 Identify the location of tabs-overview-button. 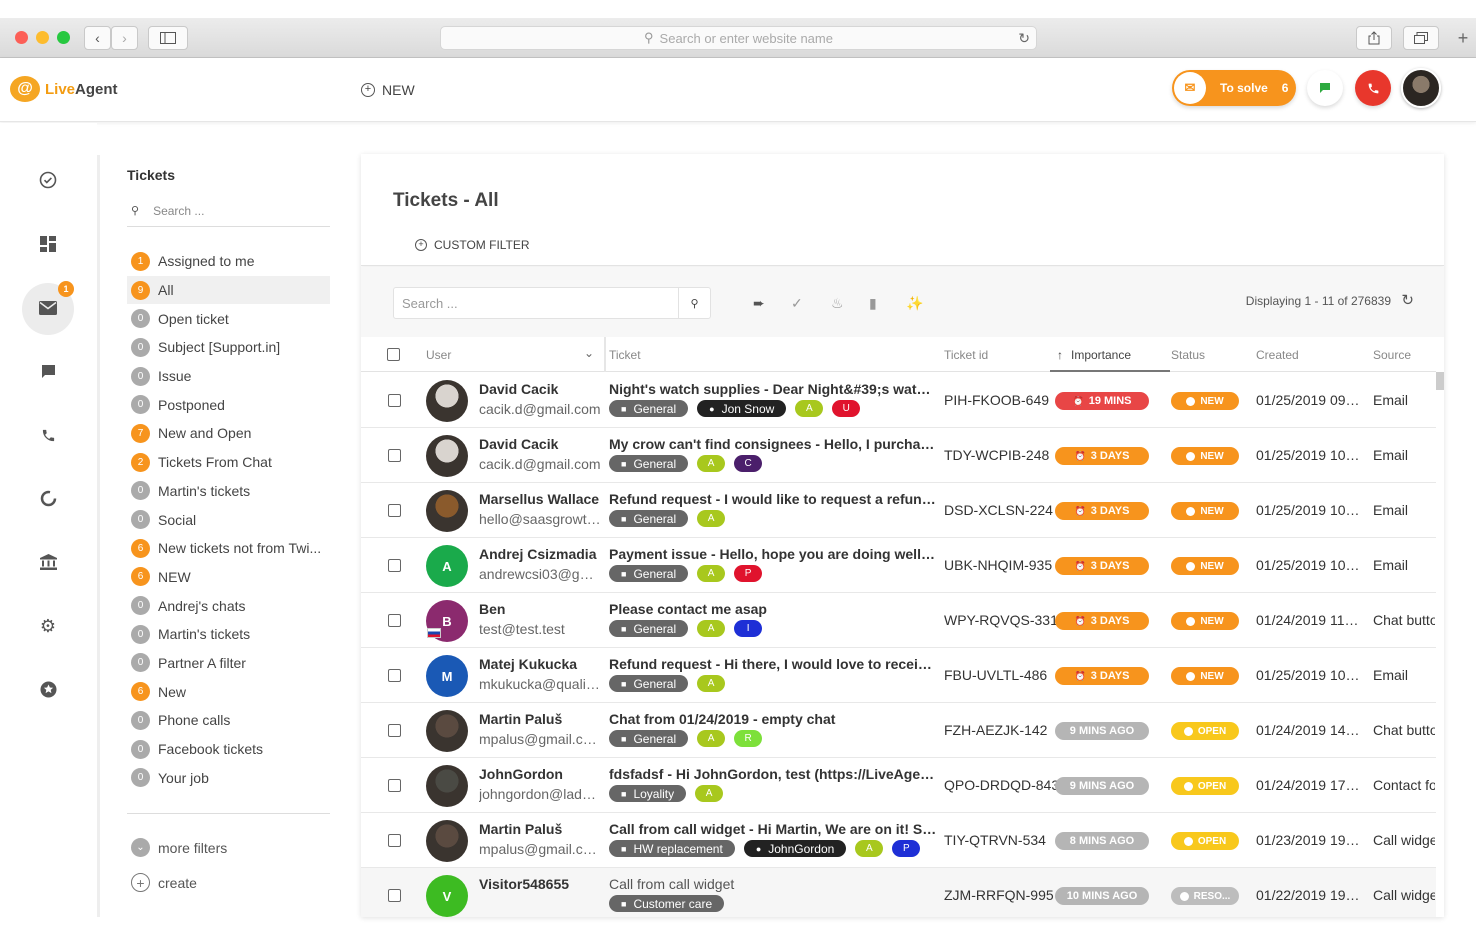
(1421, 38).